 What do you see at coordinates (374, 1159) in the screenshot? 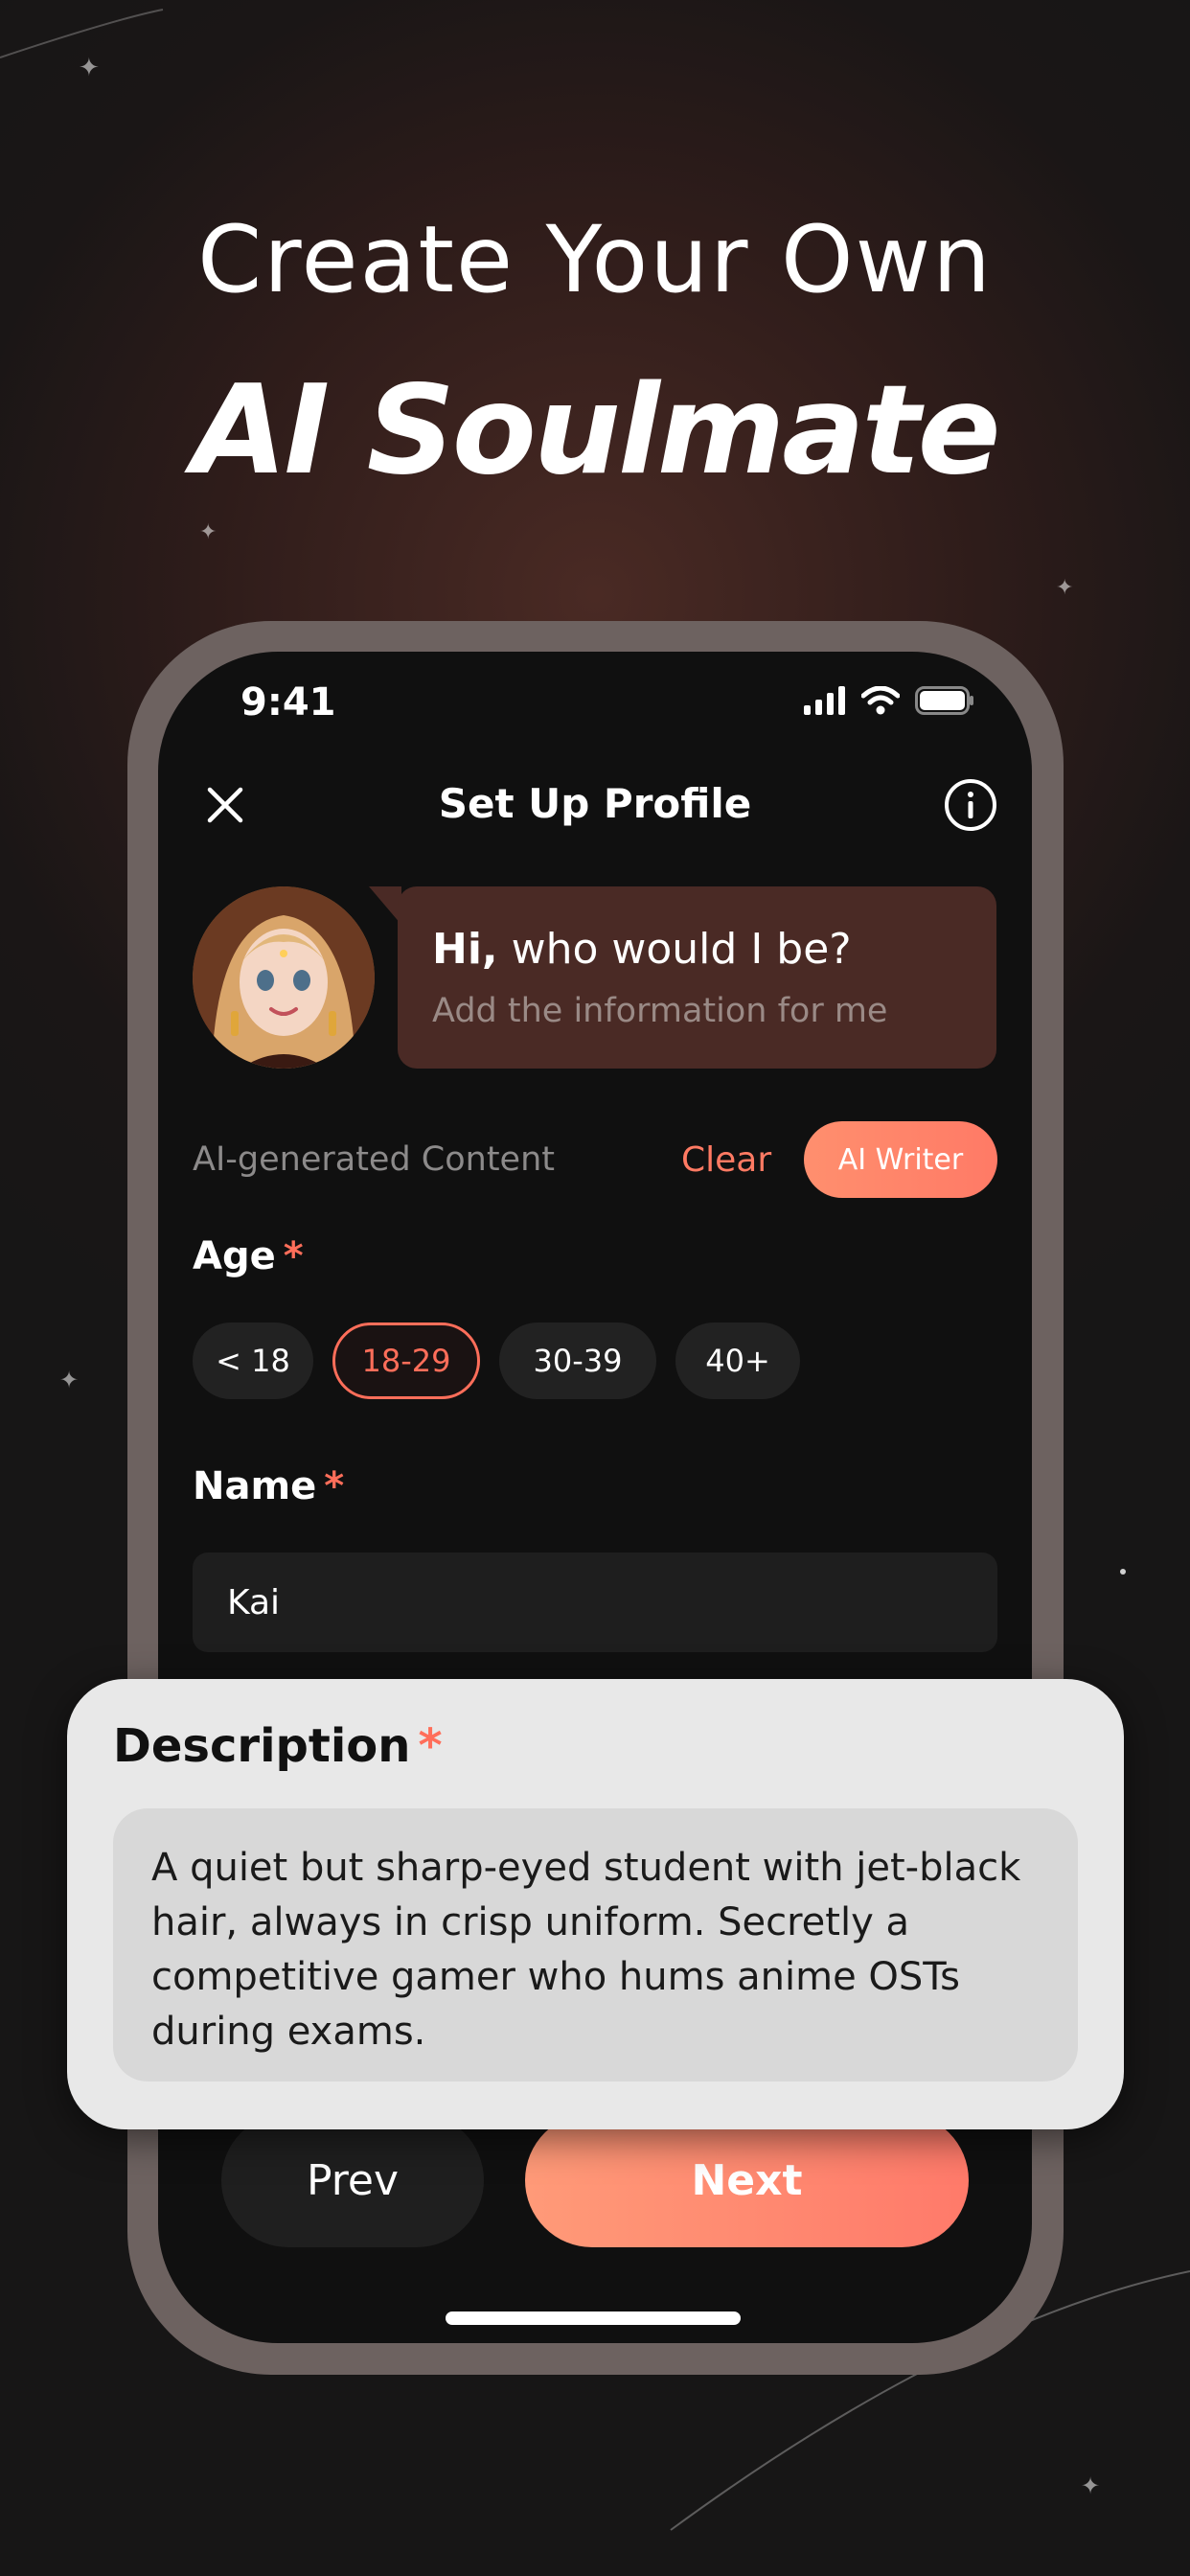
I see `ai-content-label: AI-generated Content` at bounding box center [374, 1159].